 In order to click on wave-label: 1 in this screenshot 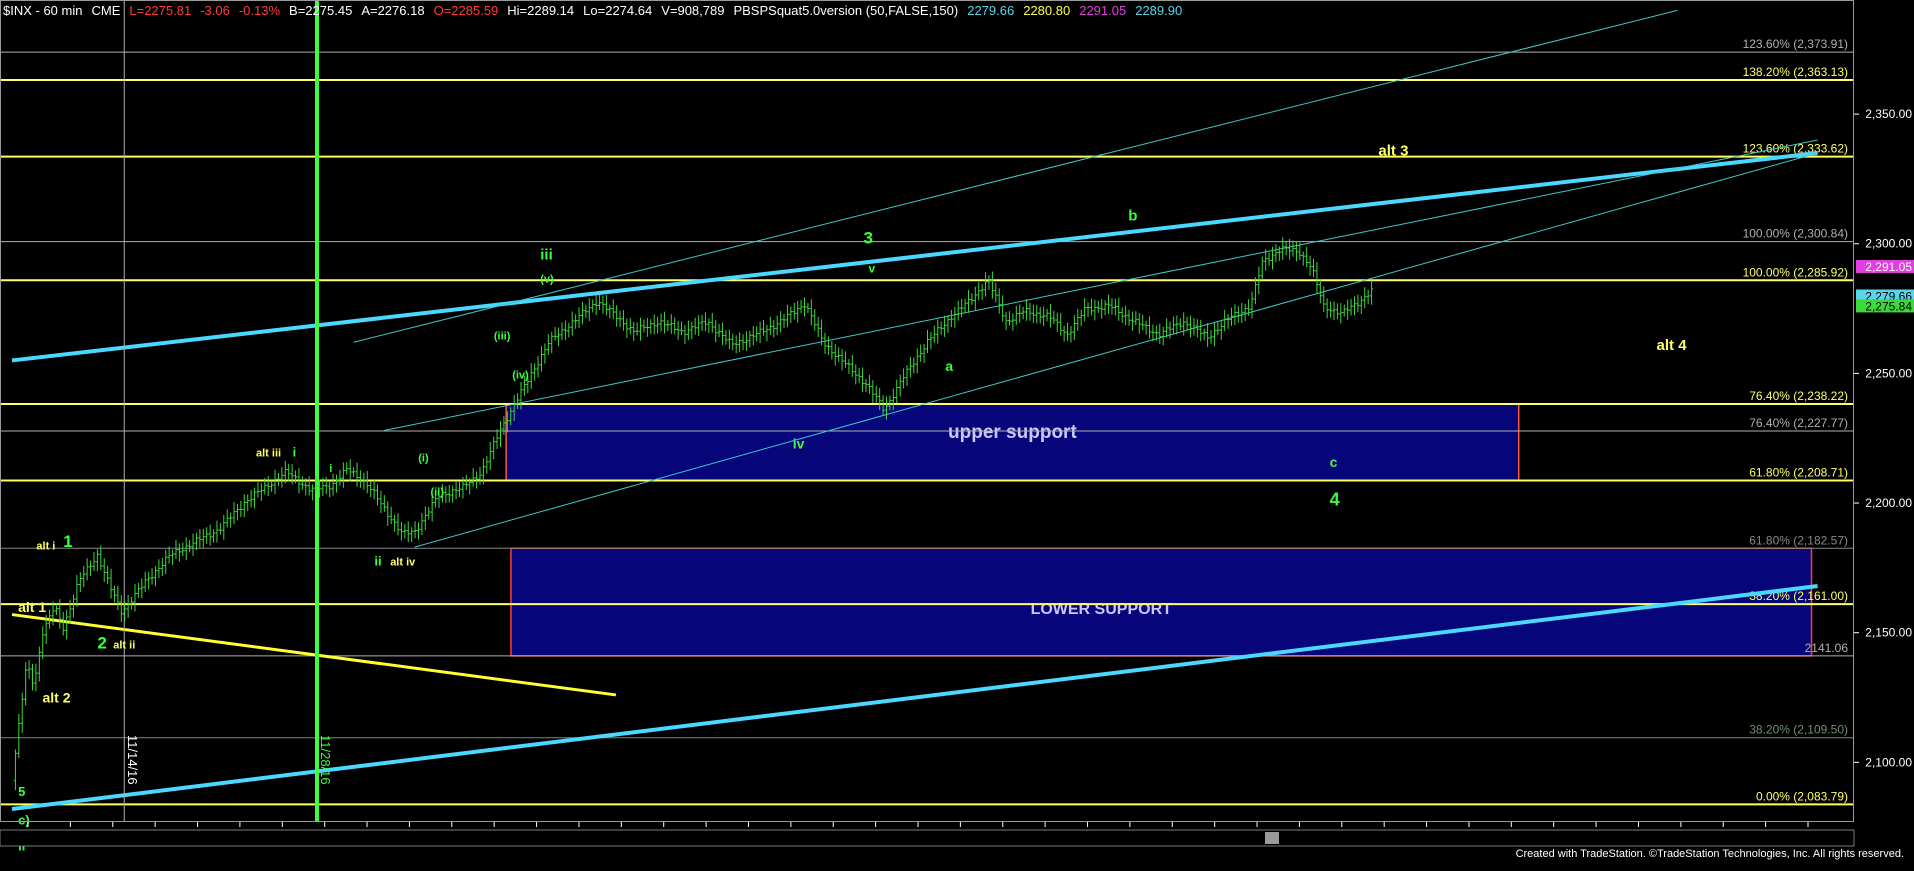, I will do `click(67, 541)`.